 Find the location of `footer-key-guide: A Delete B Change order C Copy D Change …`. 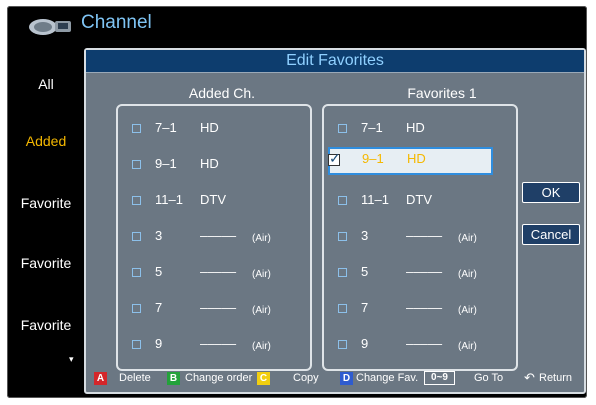

footer-key-guide: A Delete B Change order C Copy D Change … is located at coordinates (297, 382).